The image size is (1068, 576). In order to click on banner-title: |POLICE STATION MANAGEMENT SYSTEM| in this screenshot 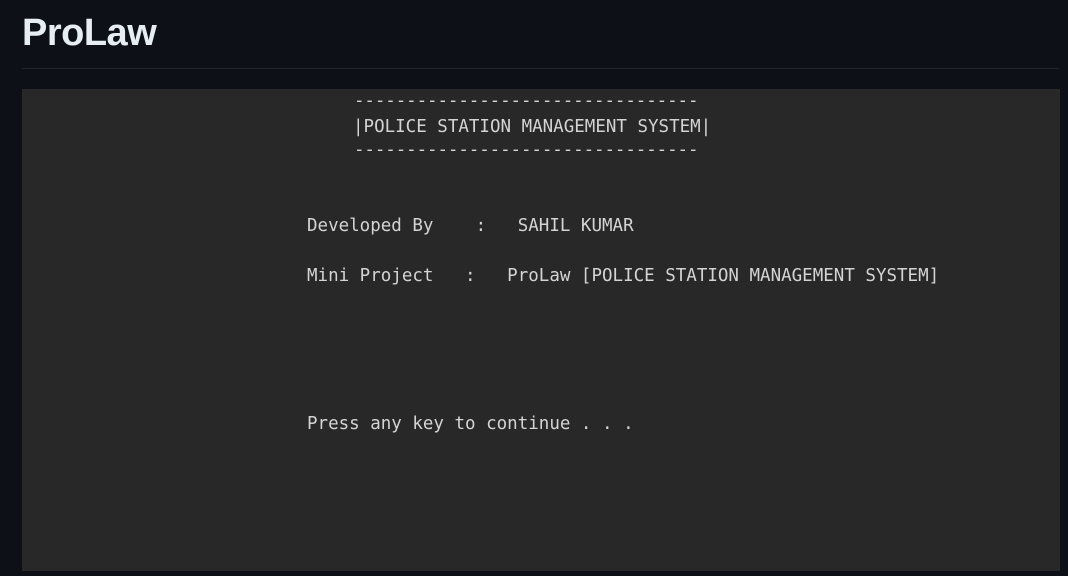, I will do `click(532, 127)`.